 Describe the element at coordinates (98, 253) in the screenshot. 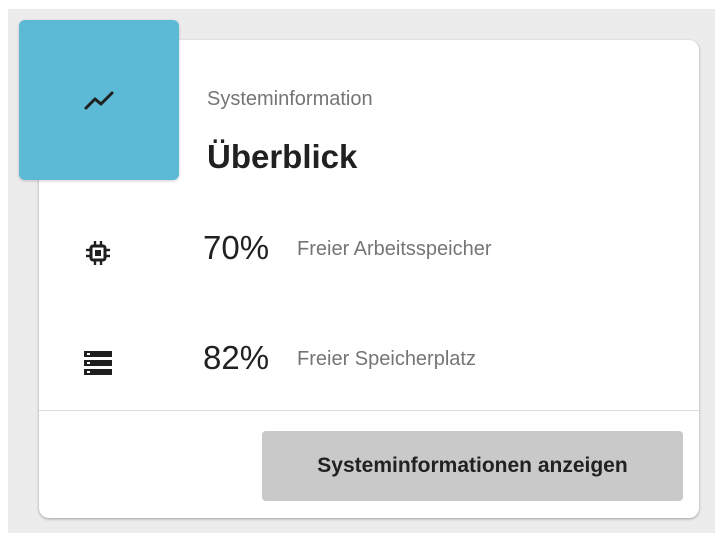

I see `chip-icon` at that location.